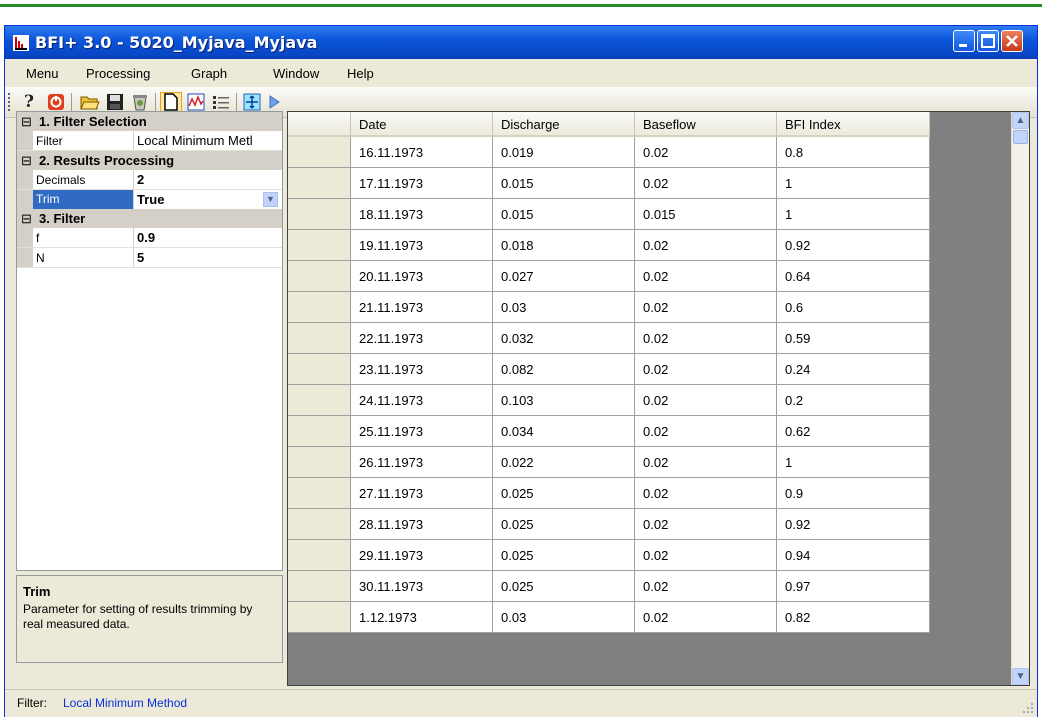 The height and width of the screenshot is (721, 1042). I want to click on delete-button, so click(140, 102).